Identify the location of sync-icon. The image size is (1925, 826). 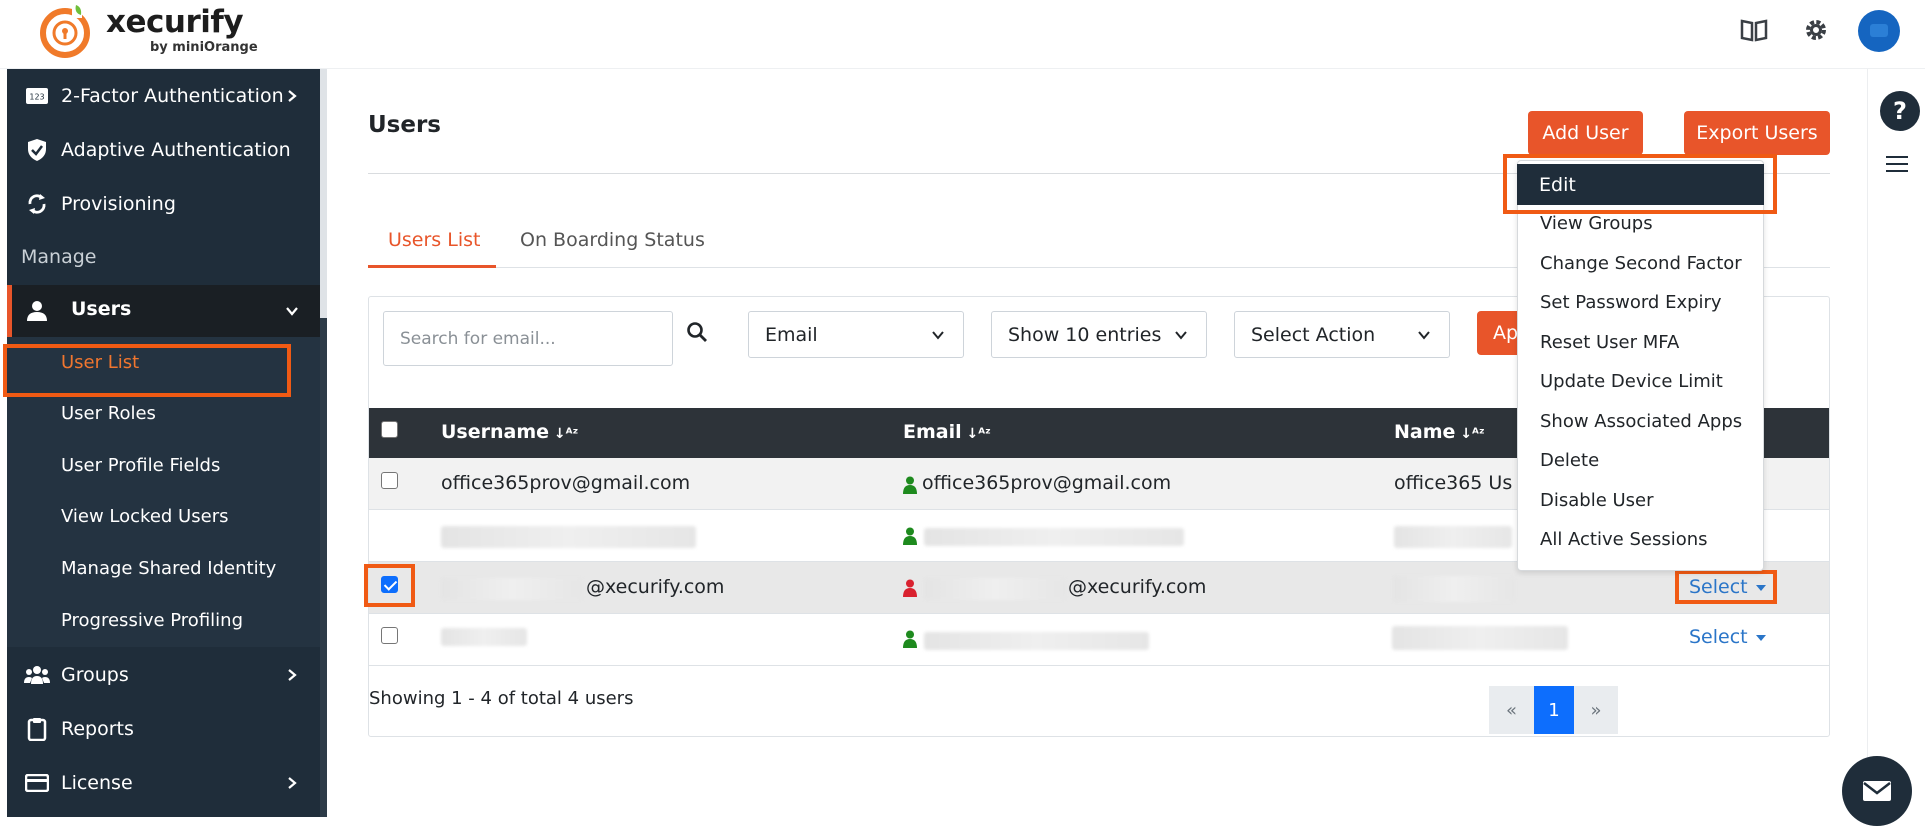
(37, 204).